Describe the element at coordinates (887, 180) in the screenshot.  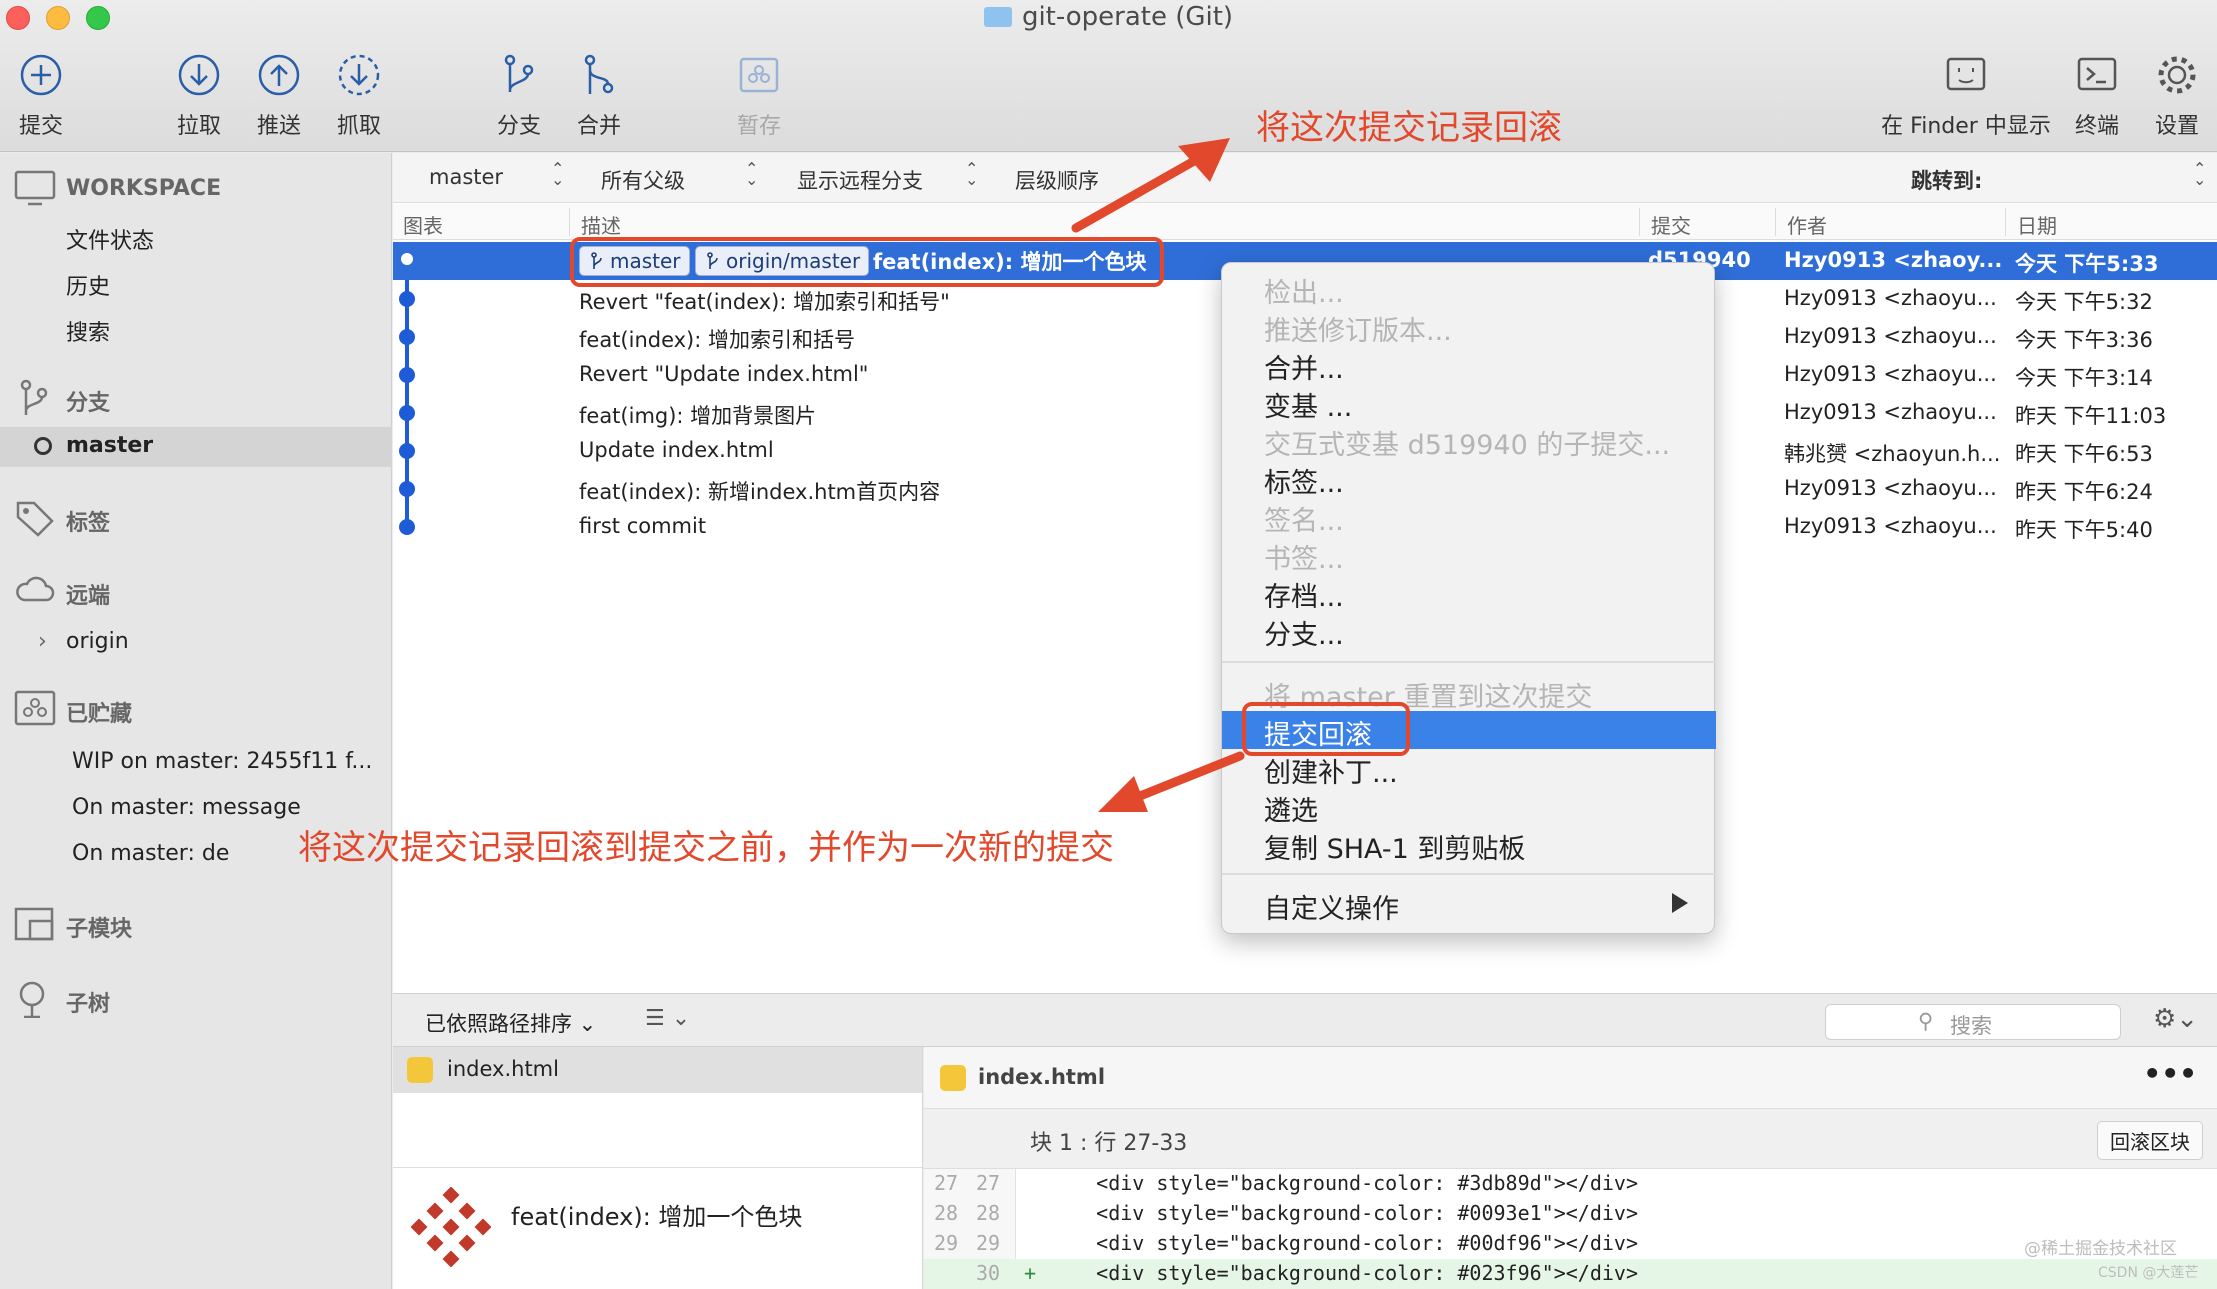
I see `remote-branches-select: 显示远程分支` at that location.